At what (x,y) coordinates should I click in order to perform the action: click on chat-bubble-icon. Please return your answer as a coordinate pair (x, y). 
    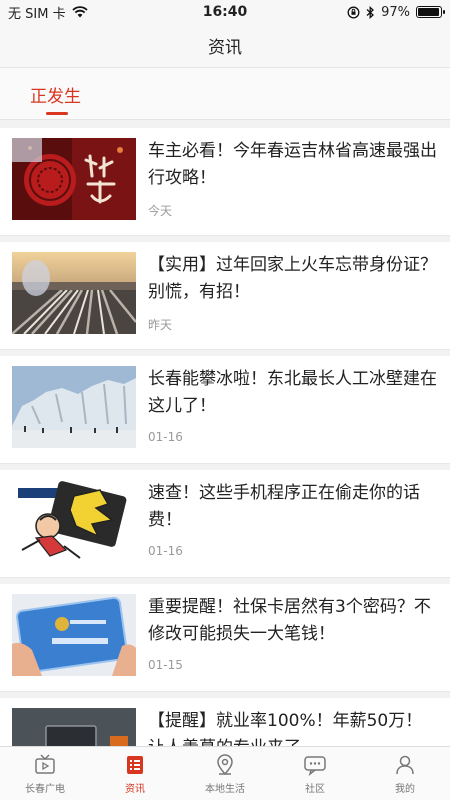
    Looking at the image, I should click on (315, 765).